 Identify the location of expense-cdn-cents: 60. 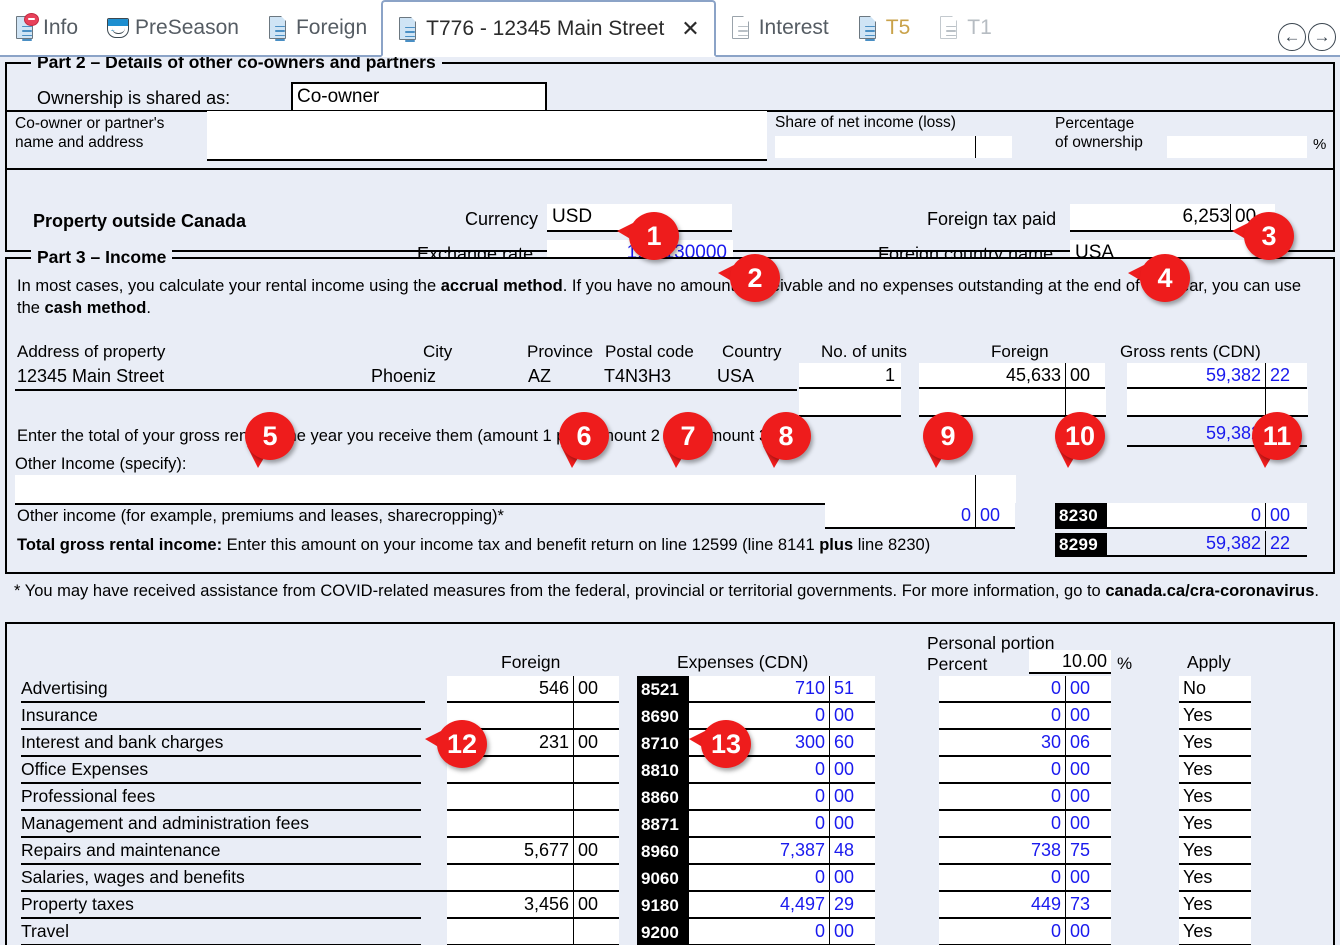
(852, 743).